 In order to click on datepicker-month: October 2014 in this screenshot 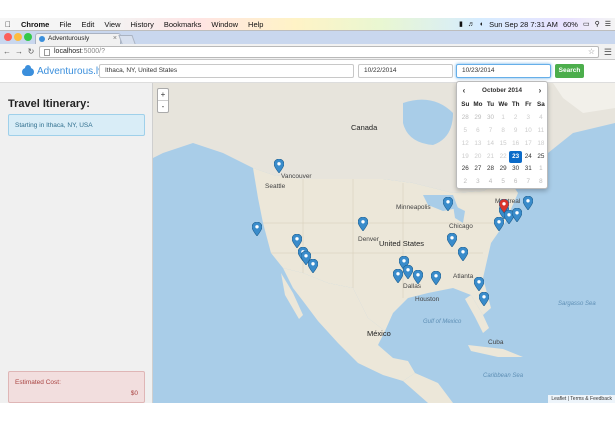, I will do `click(502, 90)`.